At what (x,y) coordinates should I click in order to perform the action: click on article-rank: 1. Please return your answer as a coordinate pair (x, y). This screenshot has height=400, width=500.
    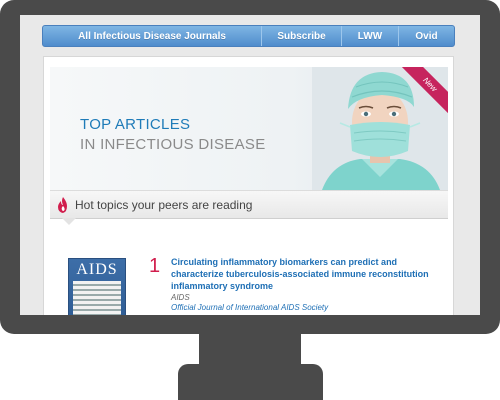
    Looking at the image, I should click on (155, 266).